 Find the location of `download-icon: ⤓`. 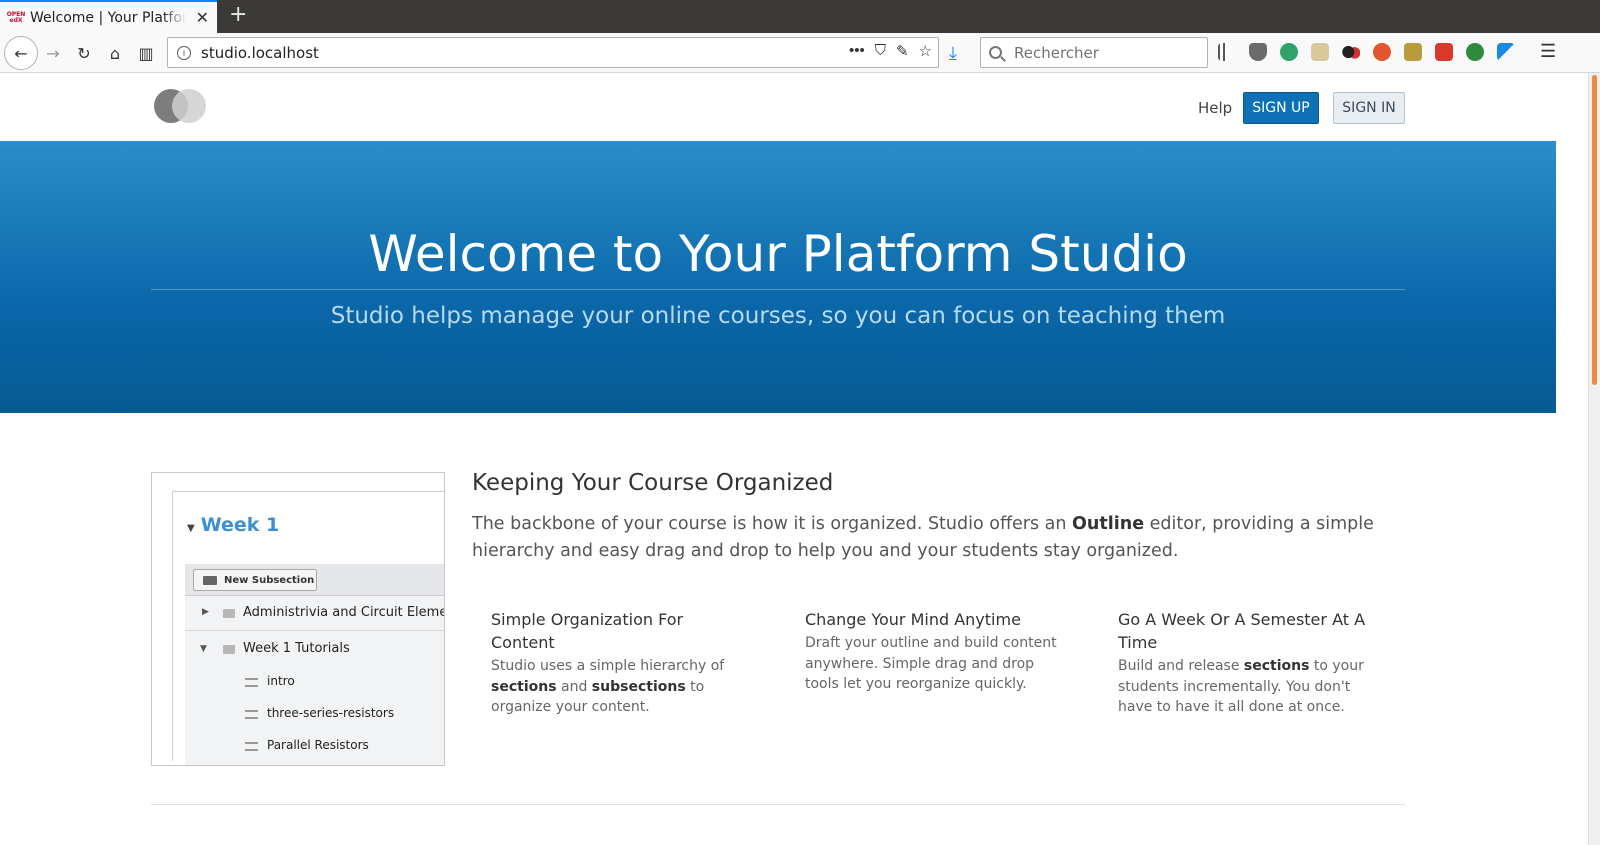

download-icon: ⤓ is located at coordinates (953, 53).